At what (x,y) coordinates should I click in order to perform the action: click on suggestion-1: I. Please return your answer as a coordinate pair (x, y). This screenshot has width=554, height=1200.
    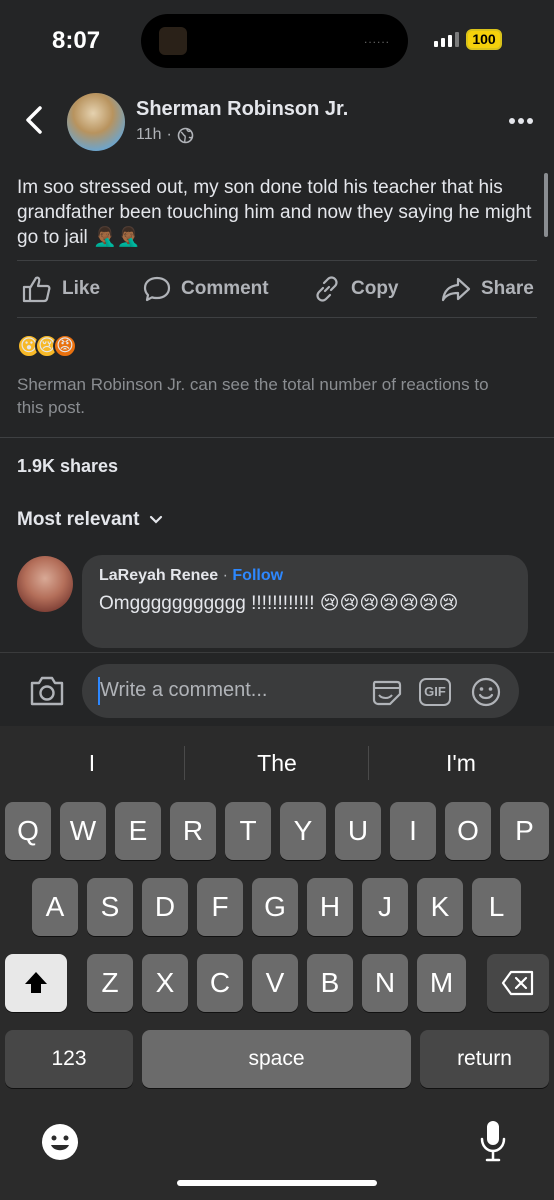
    Looking at the image, I should click on (92, 762).